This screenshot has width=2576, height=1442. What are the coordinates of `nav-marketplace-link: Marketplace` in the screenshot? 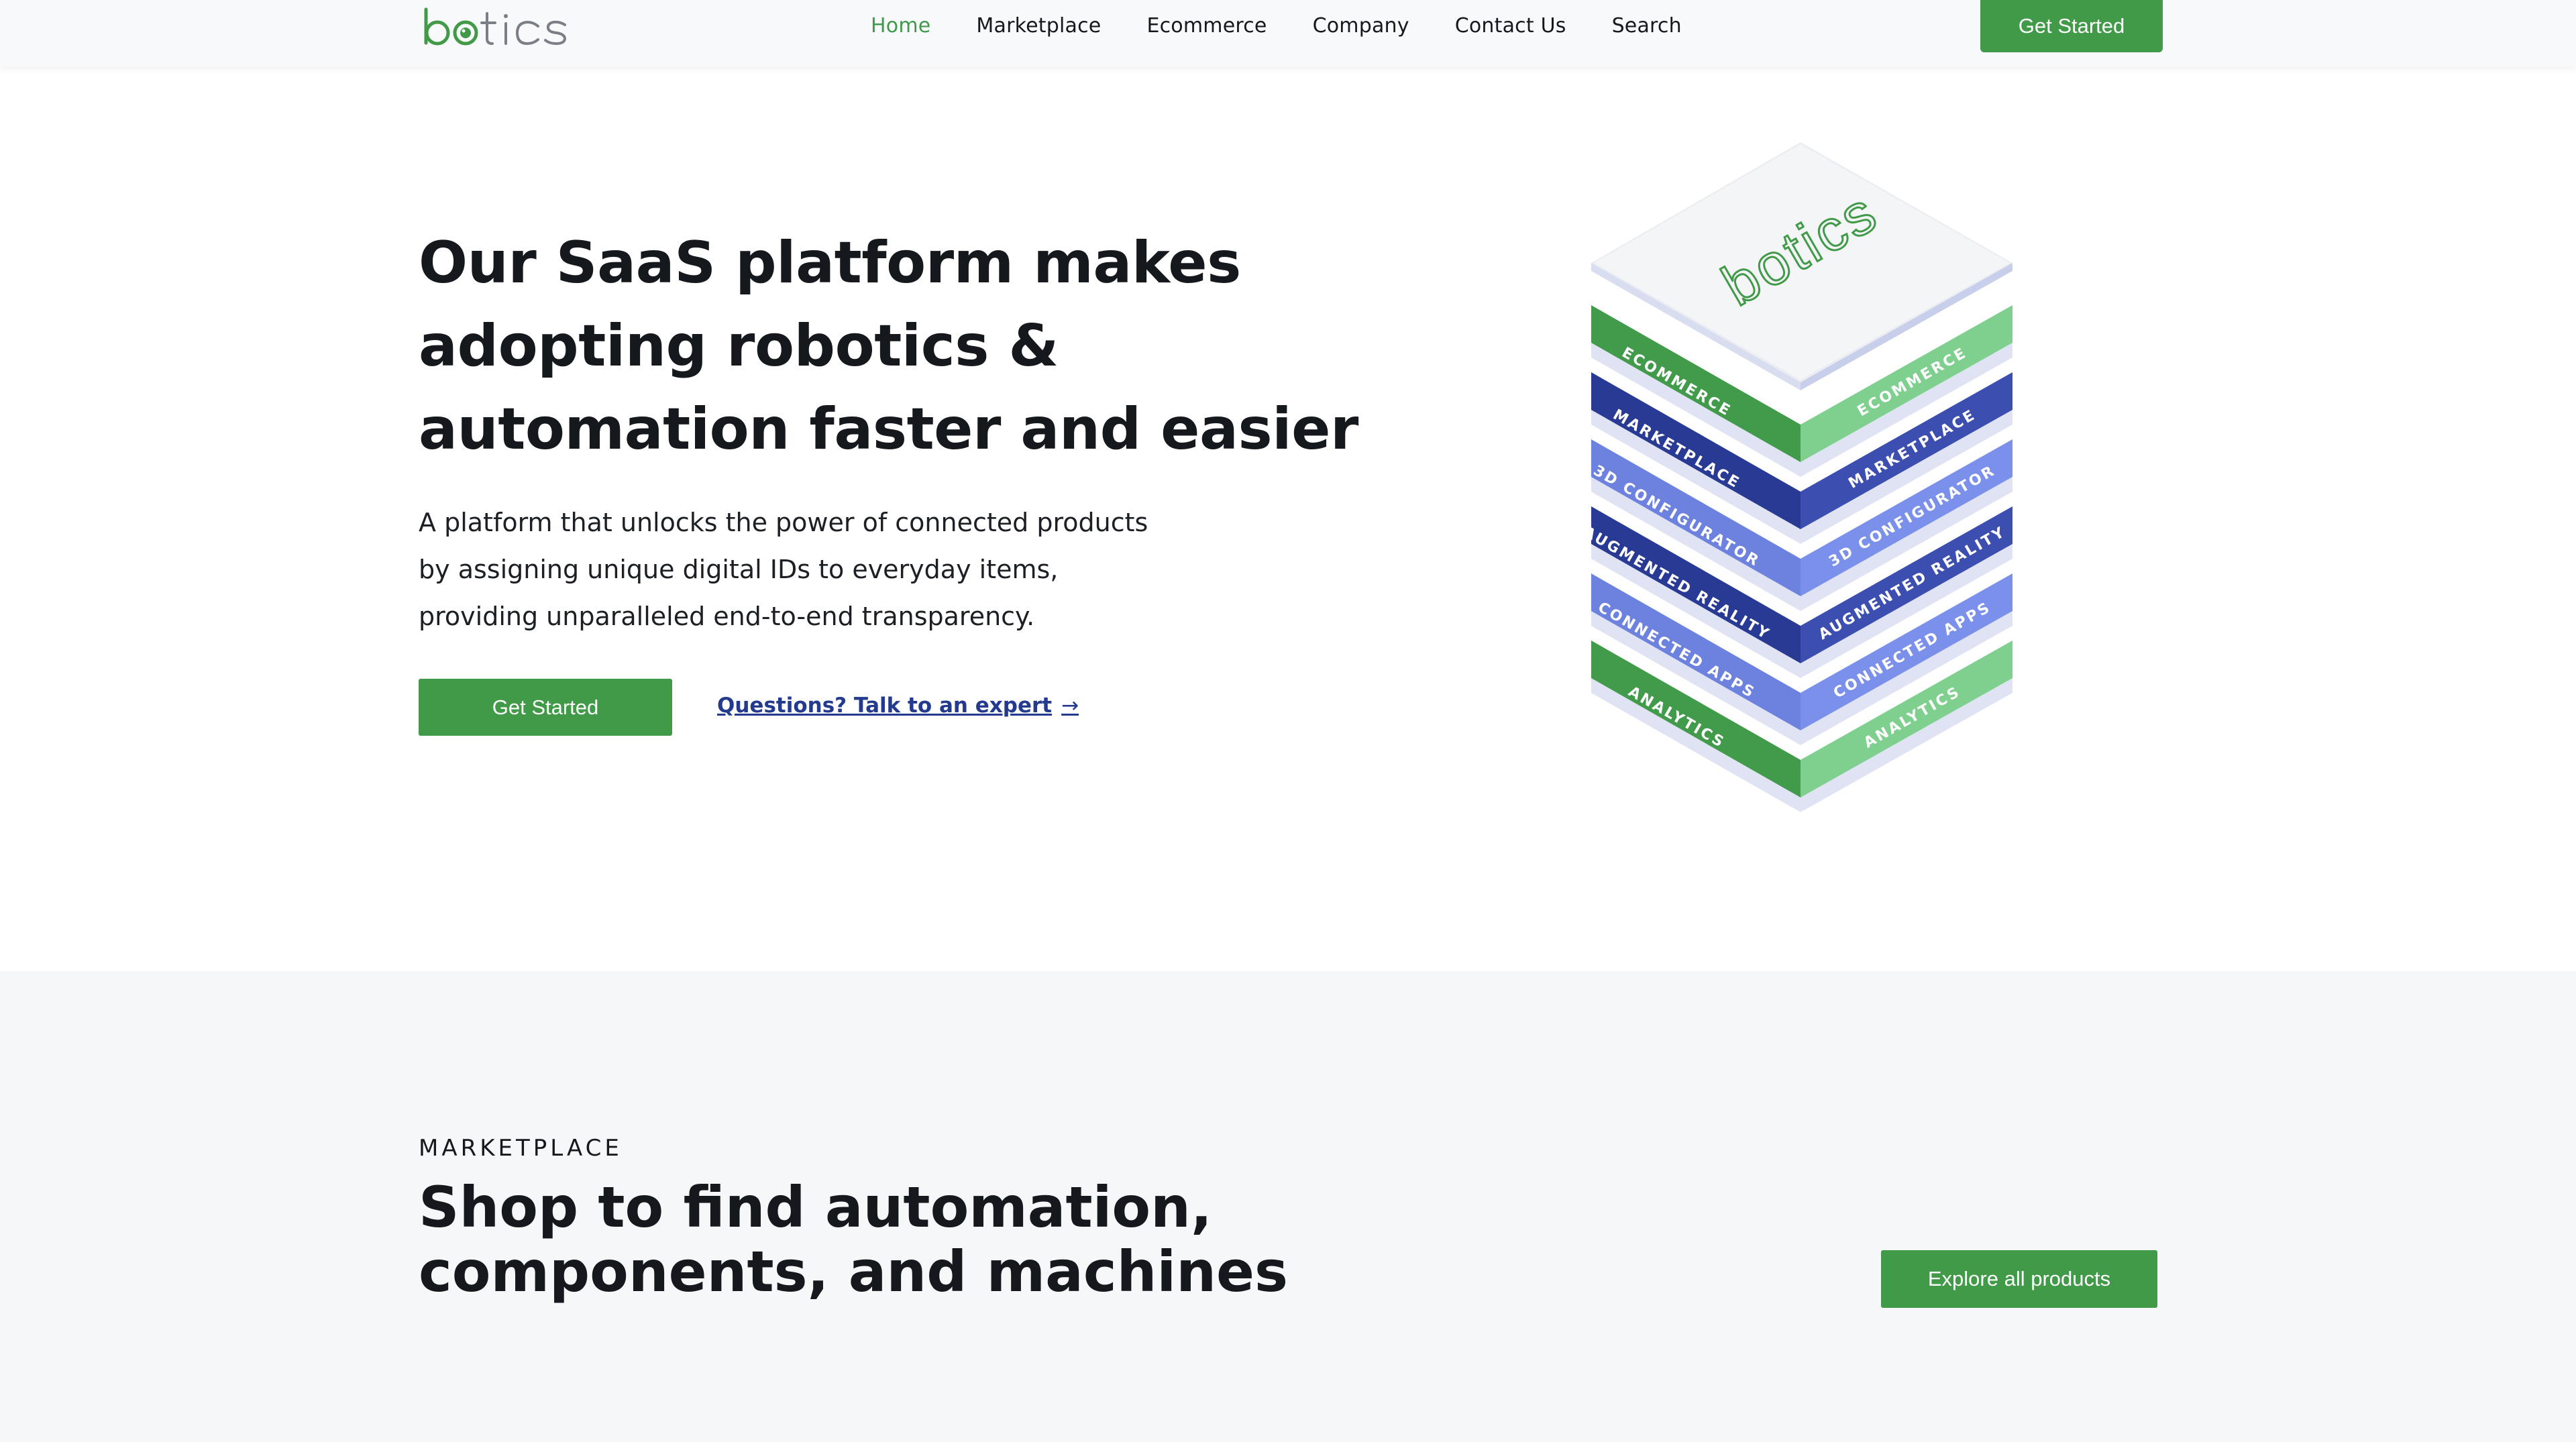 It's located at (1038, 26).